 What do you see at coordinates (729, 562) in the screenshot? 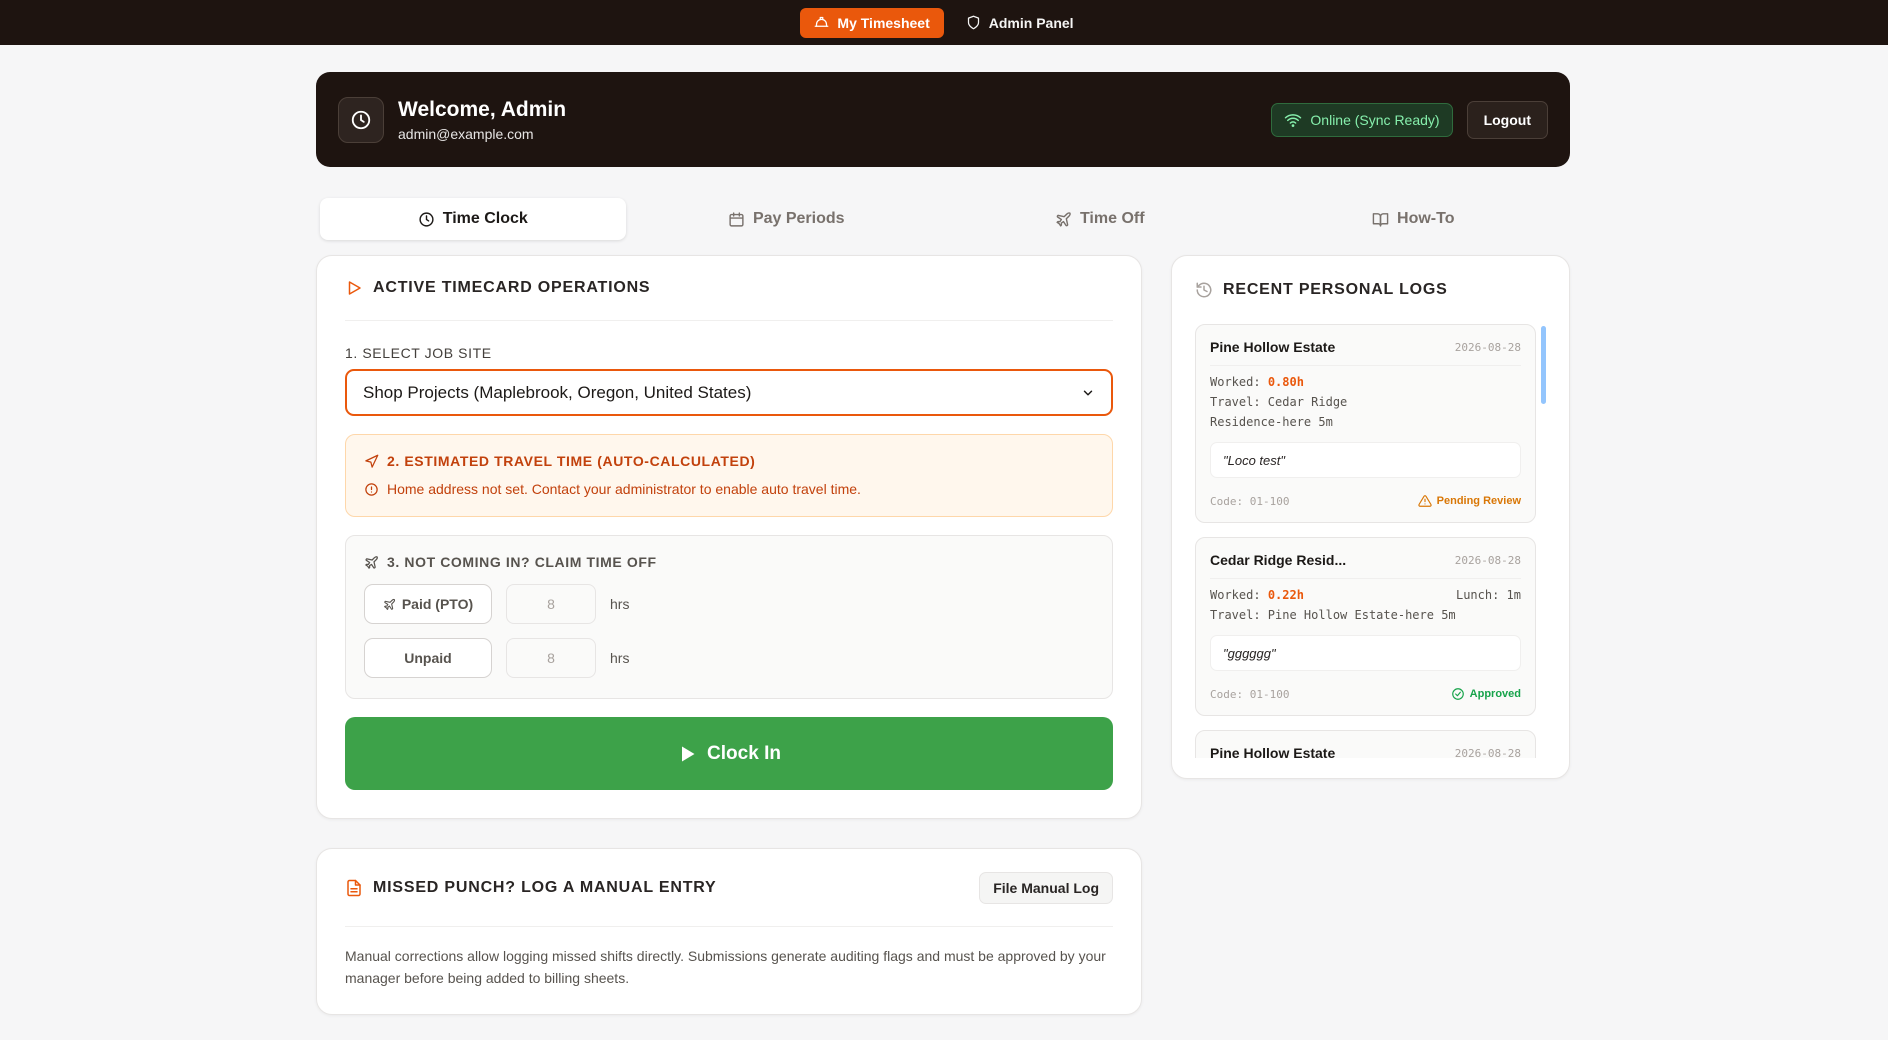
I see `time-off-title: 3. NOT COMING IN? CLAIM TIME OFF` at bounding box center [729, 562].